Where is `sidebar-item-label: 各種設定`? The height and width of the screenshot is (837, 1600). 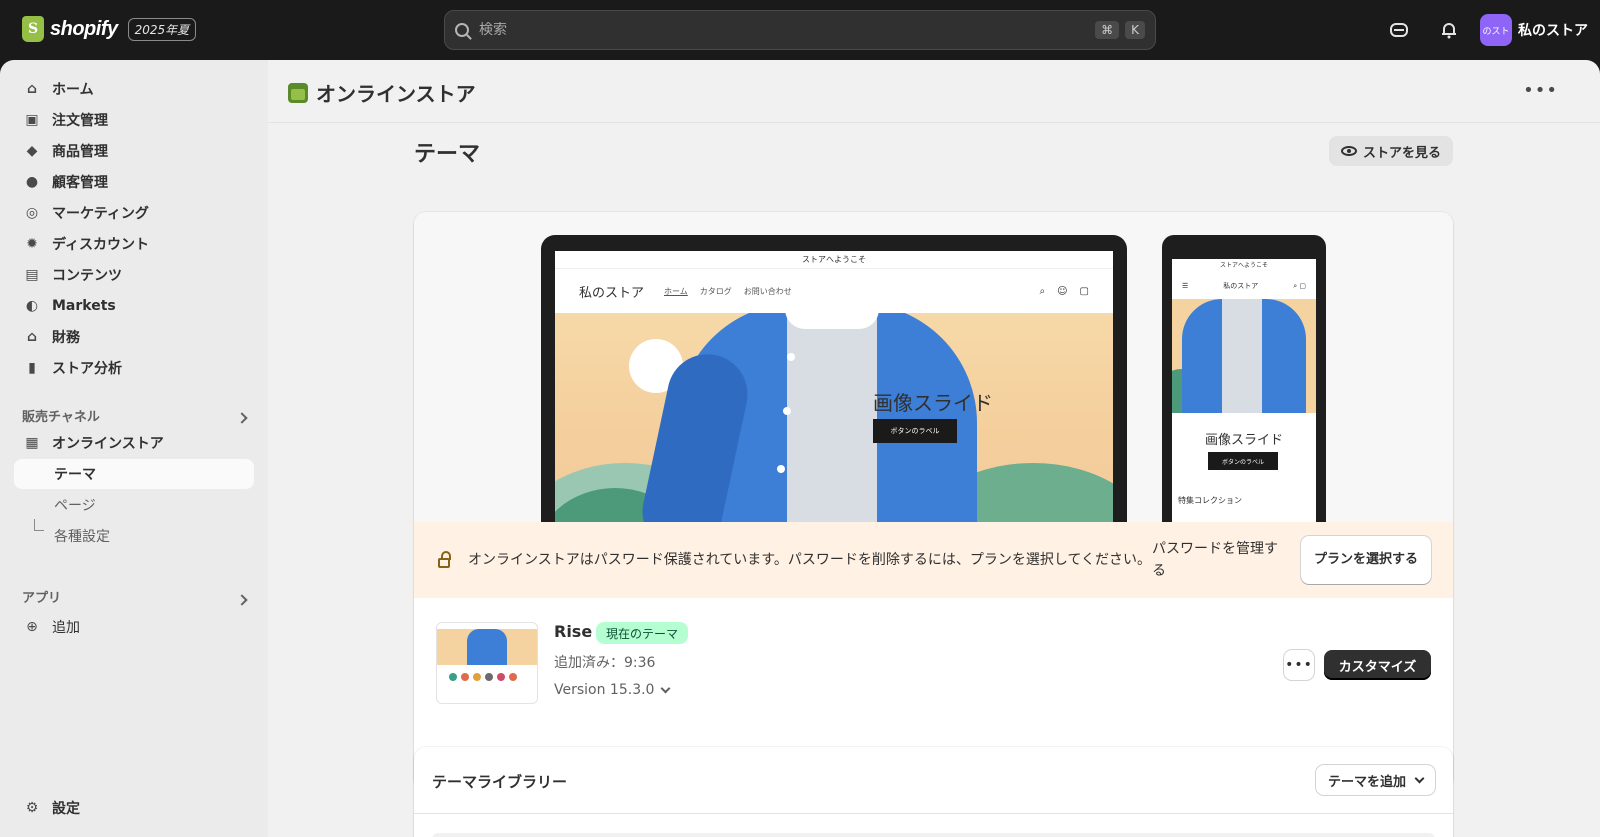 sidebar-item-label: 各種設定 is located at coordinates (82, 537).